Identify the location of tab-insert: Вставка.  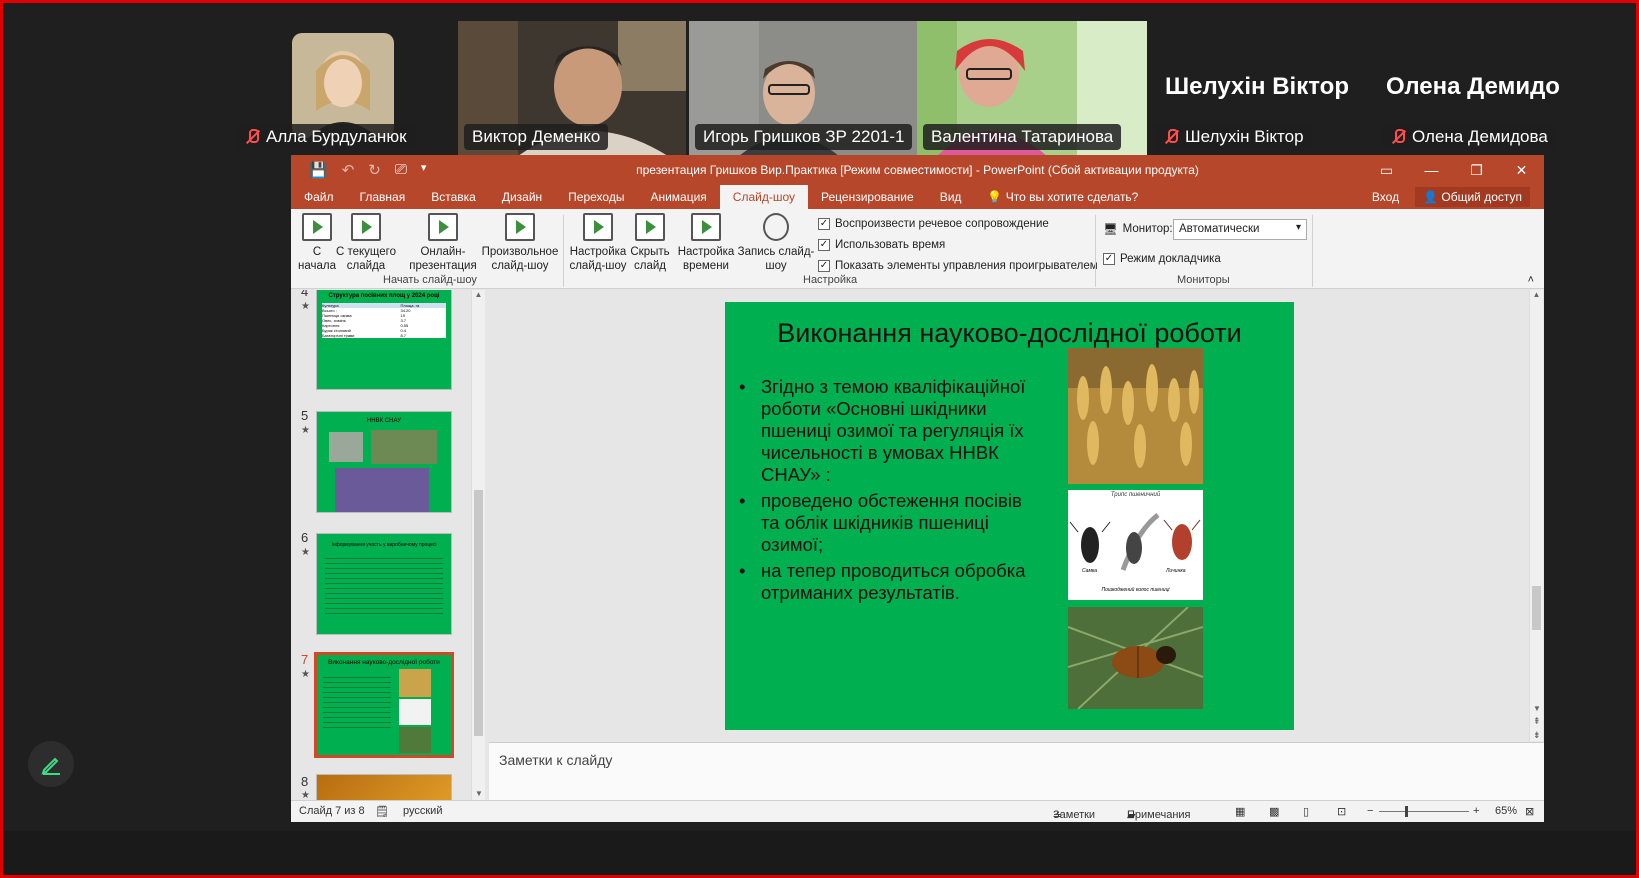
(453, 197).